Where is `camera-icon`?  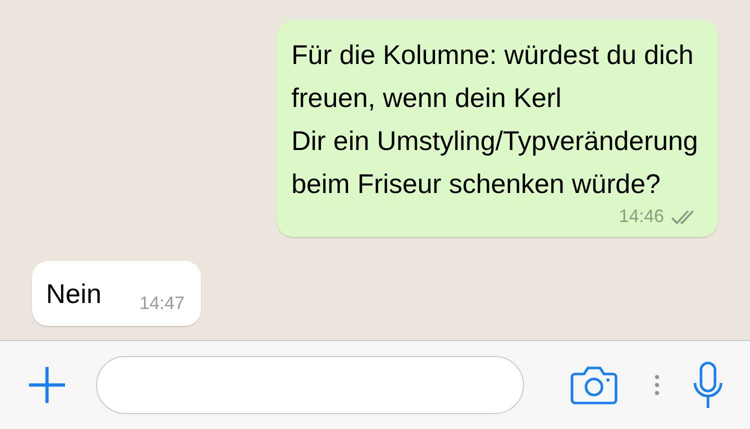 camera-icon is located at coordinates (594, 385).